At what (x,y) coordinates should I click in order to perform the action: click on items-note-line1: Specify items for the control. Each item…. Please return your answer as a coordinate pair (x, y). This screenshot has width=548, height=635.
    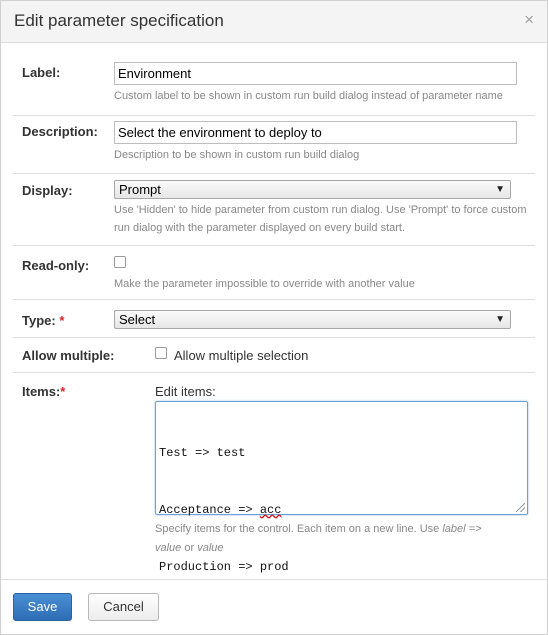
    Looking at the image, I should click on (318, 529).